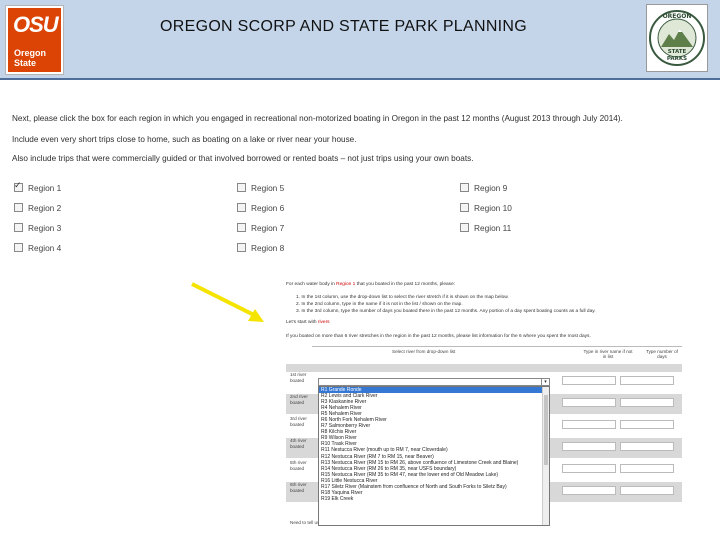  Describe the element at coordinates (677, 59) in the screenshot. I see `parks-logo-parks-text: PARKS` at that location.